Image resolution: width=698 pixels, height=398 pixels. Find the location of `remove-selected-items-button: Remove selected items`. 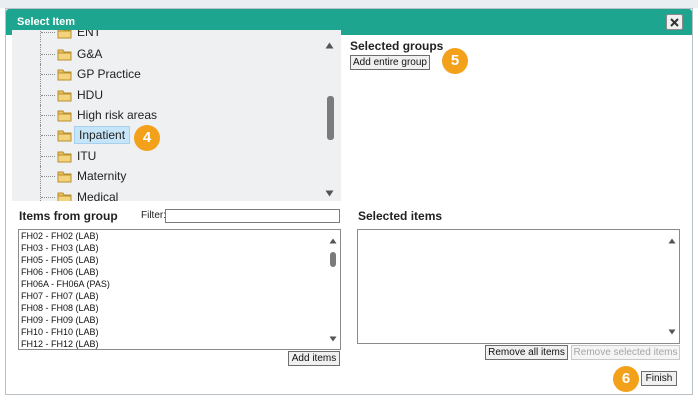

remove-selected-items-button: Remove selected items is located at coordinates (625, 352).